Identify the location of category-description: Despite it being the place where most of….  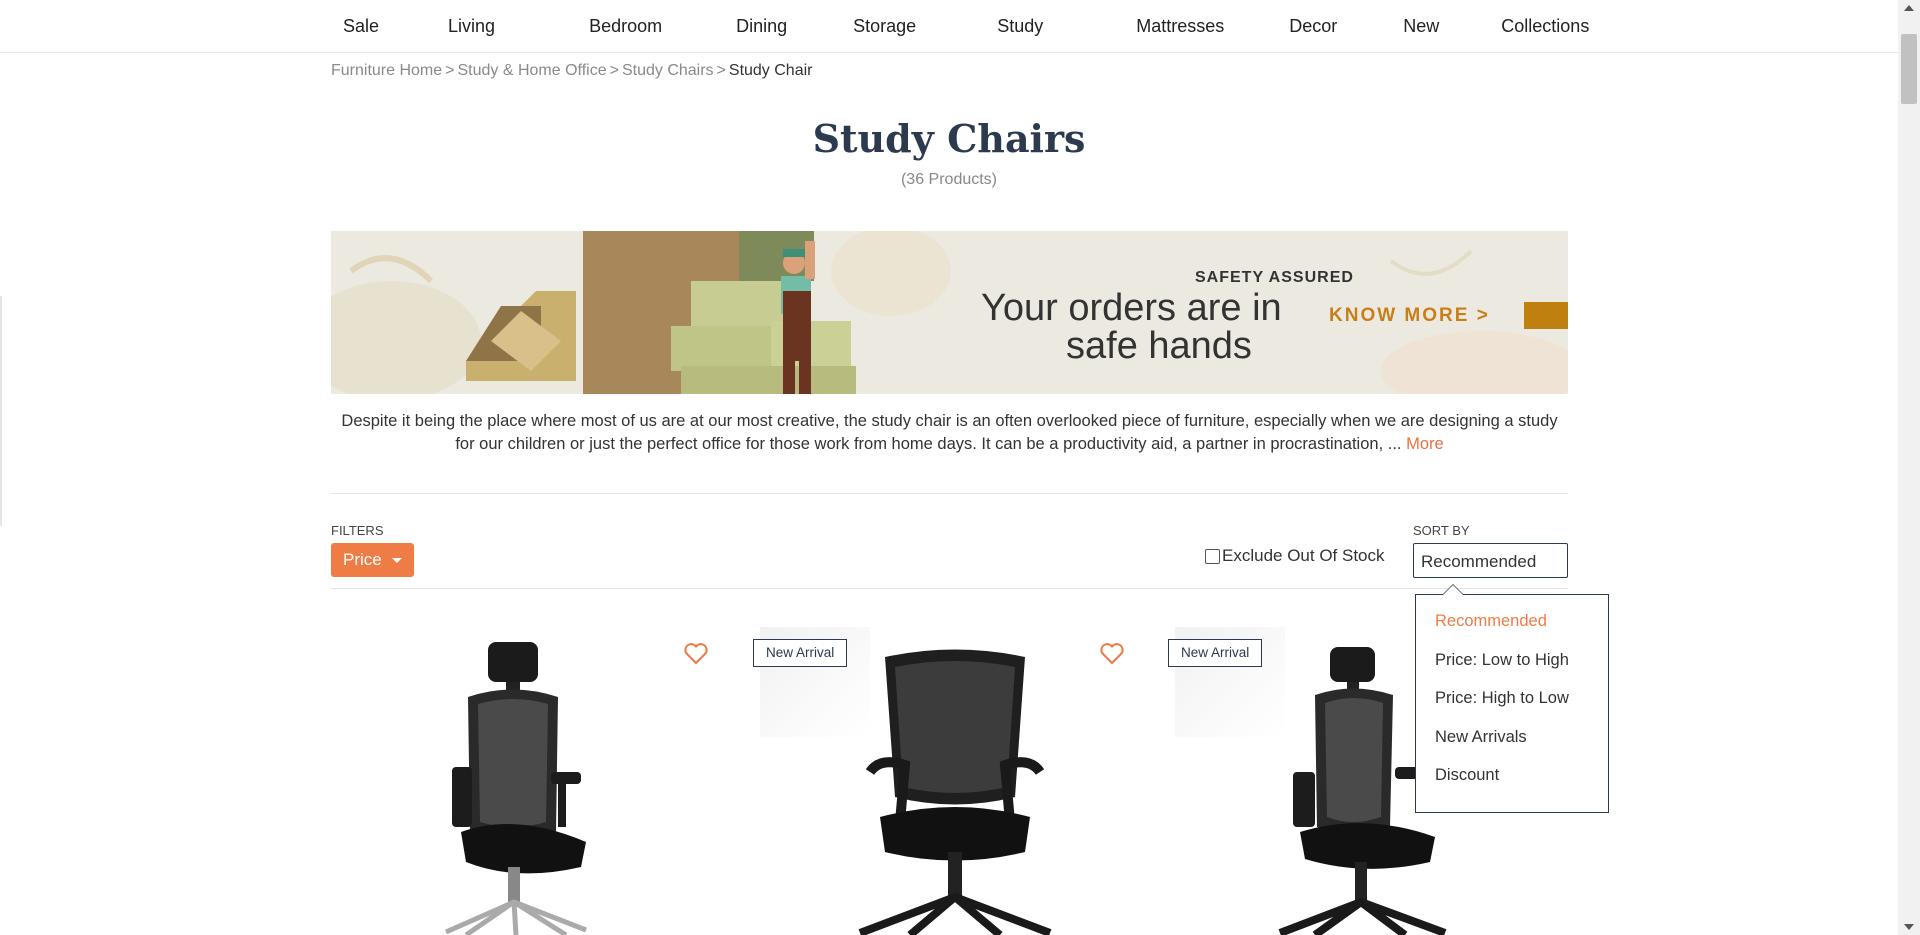
(949, 433).